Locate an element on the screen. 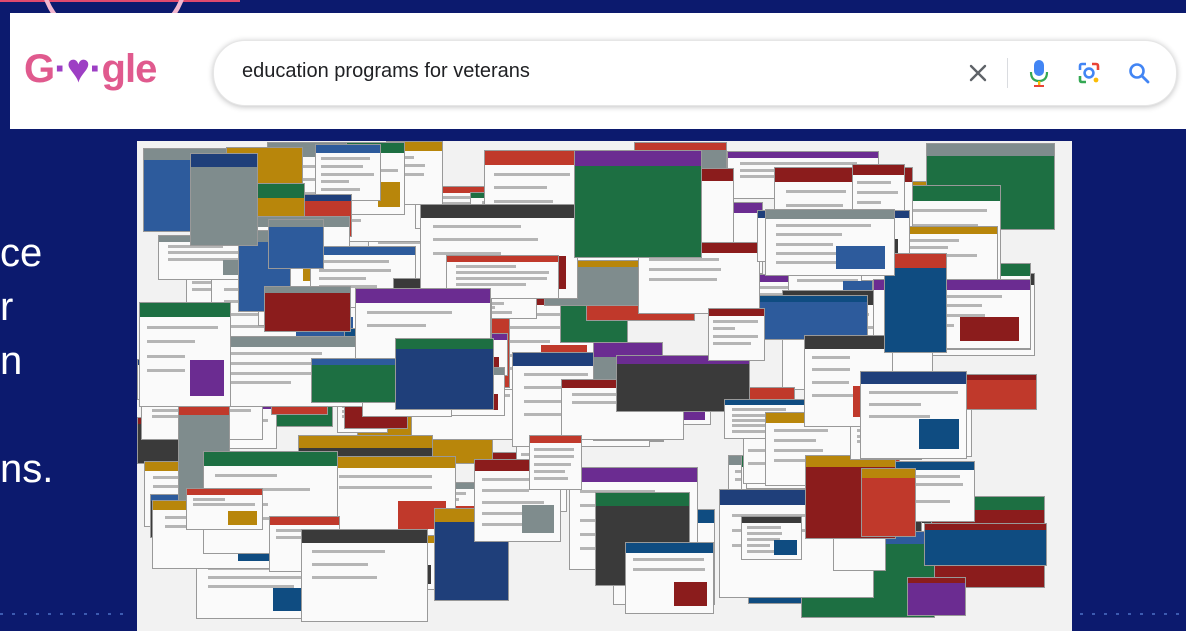  text-fragment-5: ns. is located at coordinates (27, 469).